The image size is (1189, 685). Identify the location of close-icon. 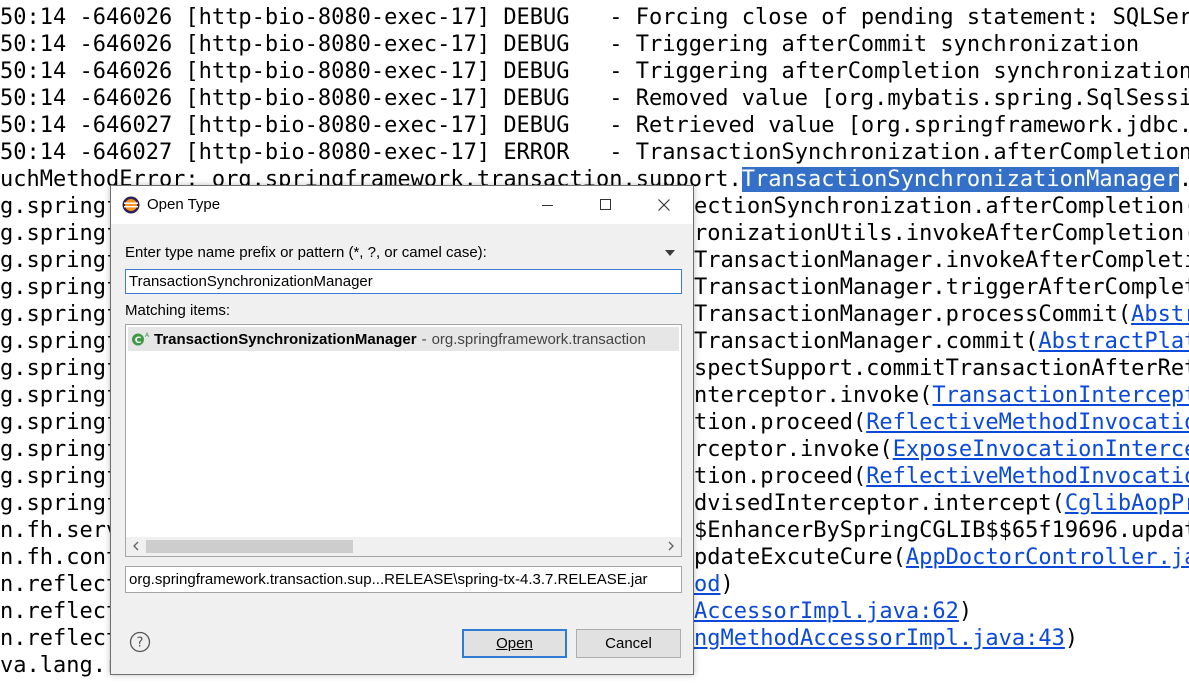
(664, 205).